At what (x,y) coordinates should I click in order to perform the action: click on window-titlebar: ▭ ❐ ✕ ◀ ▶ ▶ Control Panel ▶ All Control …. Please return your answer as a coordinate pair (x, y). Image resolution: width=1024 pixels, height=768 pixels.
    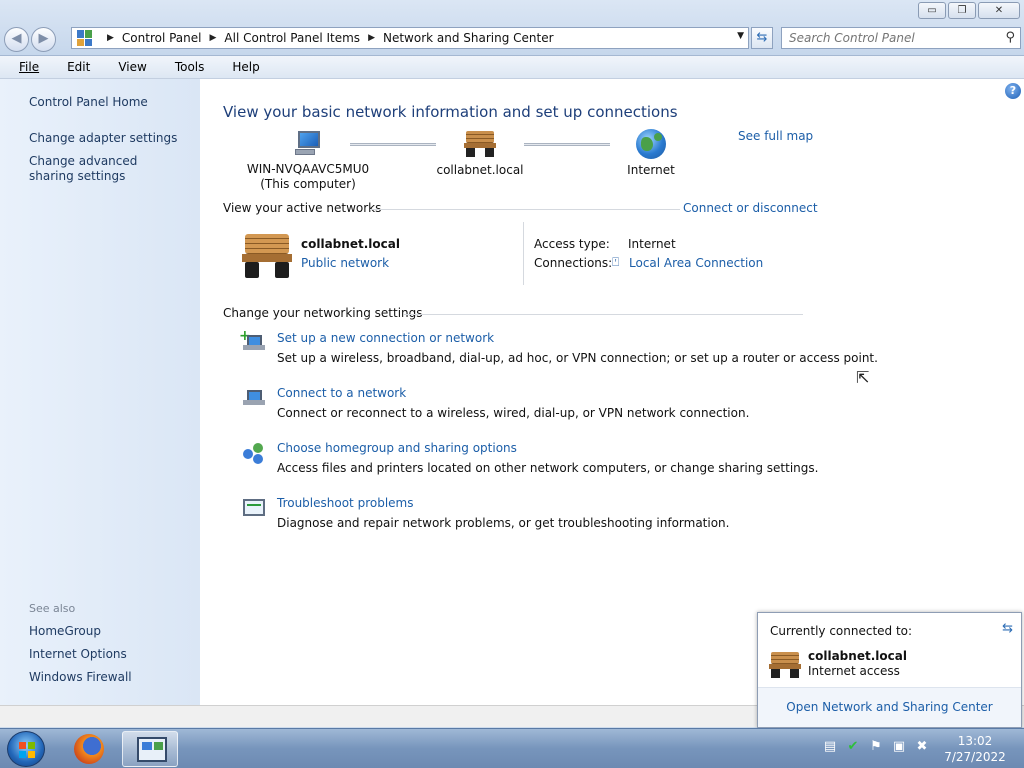
    Looking at the image, I should click on (512, 28).